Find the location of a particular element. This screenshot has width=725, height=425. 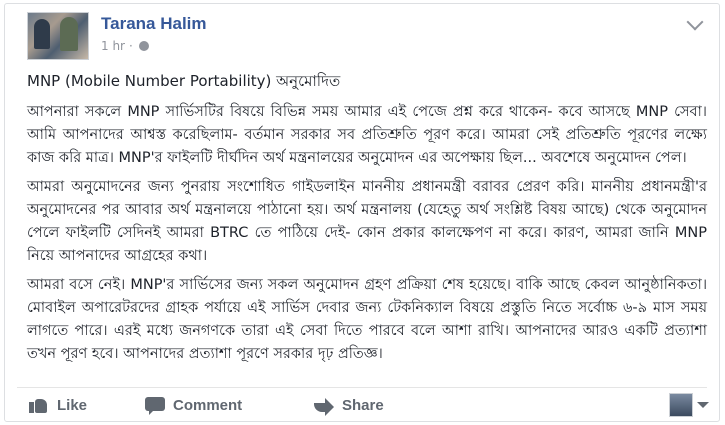

speech-bubble-icon is located at coordinates (155, 405).